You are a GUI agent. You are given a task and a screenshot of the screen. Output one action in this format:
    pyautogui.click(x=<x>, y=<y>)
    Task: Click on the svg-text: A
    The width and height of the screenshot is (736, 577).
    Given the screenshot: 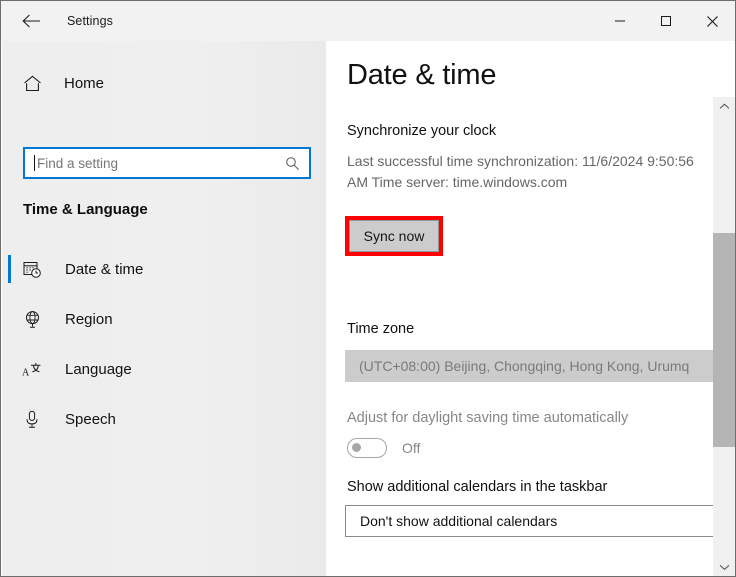 What is the action you would take?
    pyautogui.click(x=26, y=372)
    